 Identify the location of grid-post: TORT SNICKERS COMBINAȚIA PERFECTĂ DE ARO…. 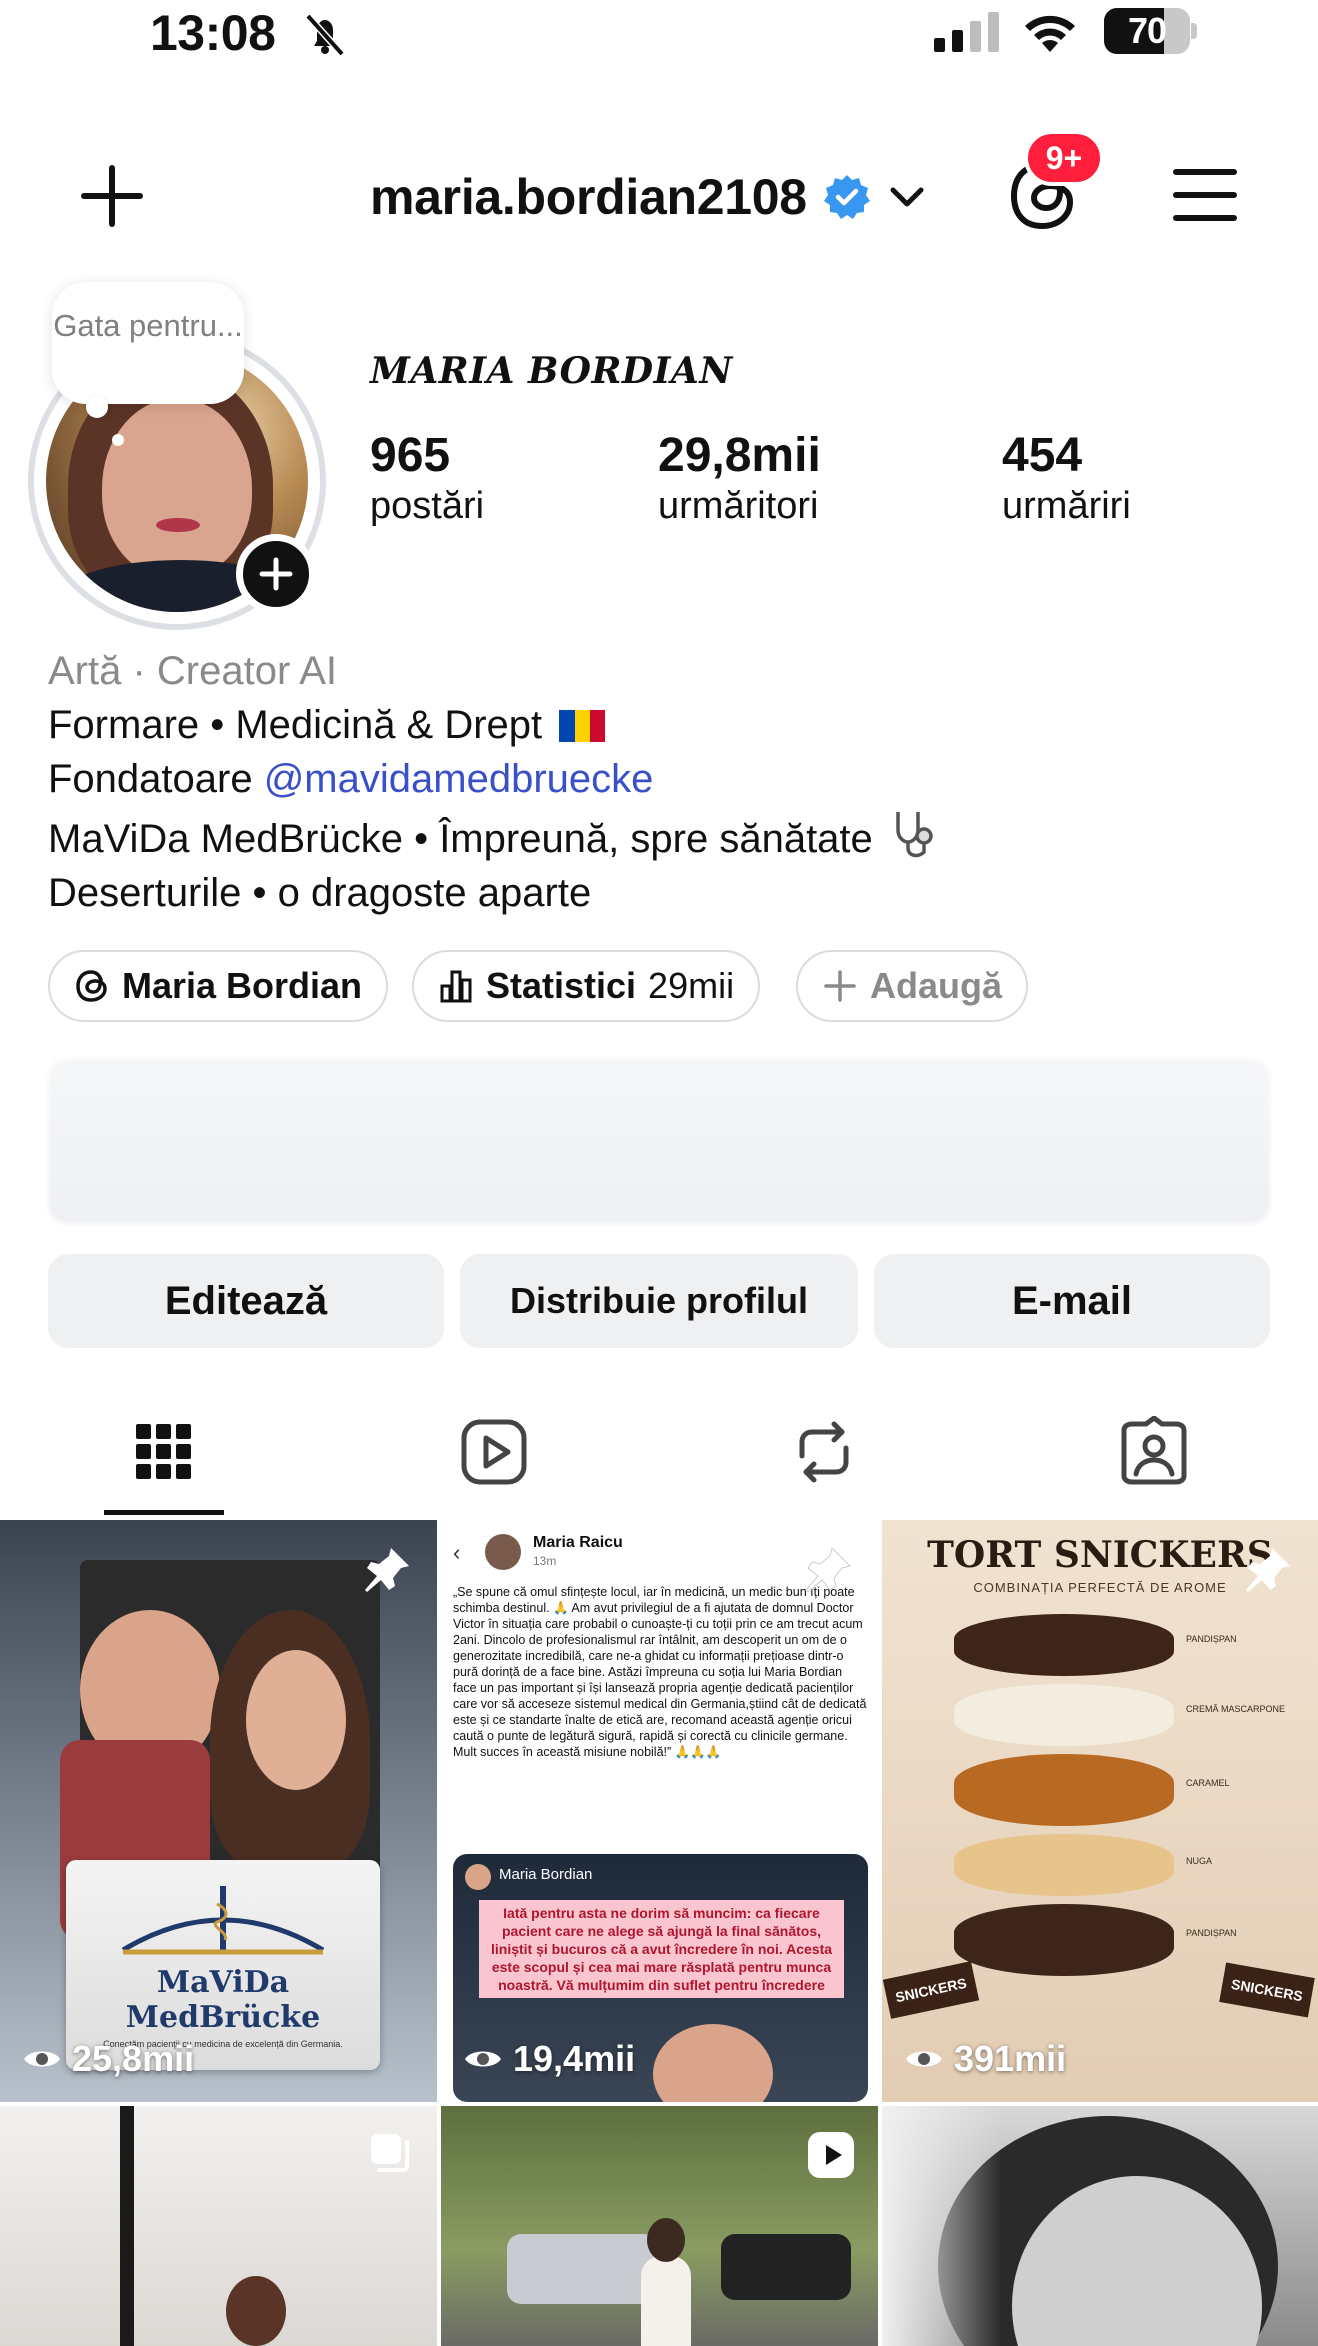
(1100, 1811).